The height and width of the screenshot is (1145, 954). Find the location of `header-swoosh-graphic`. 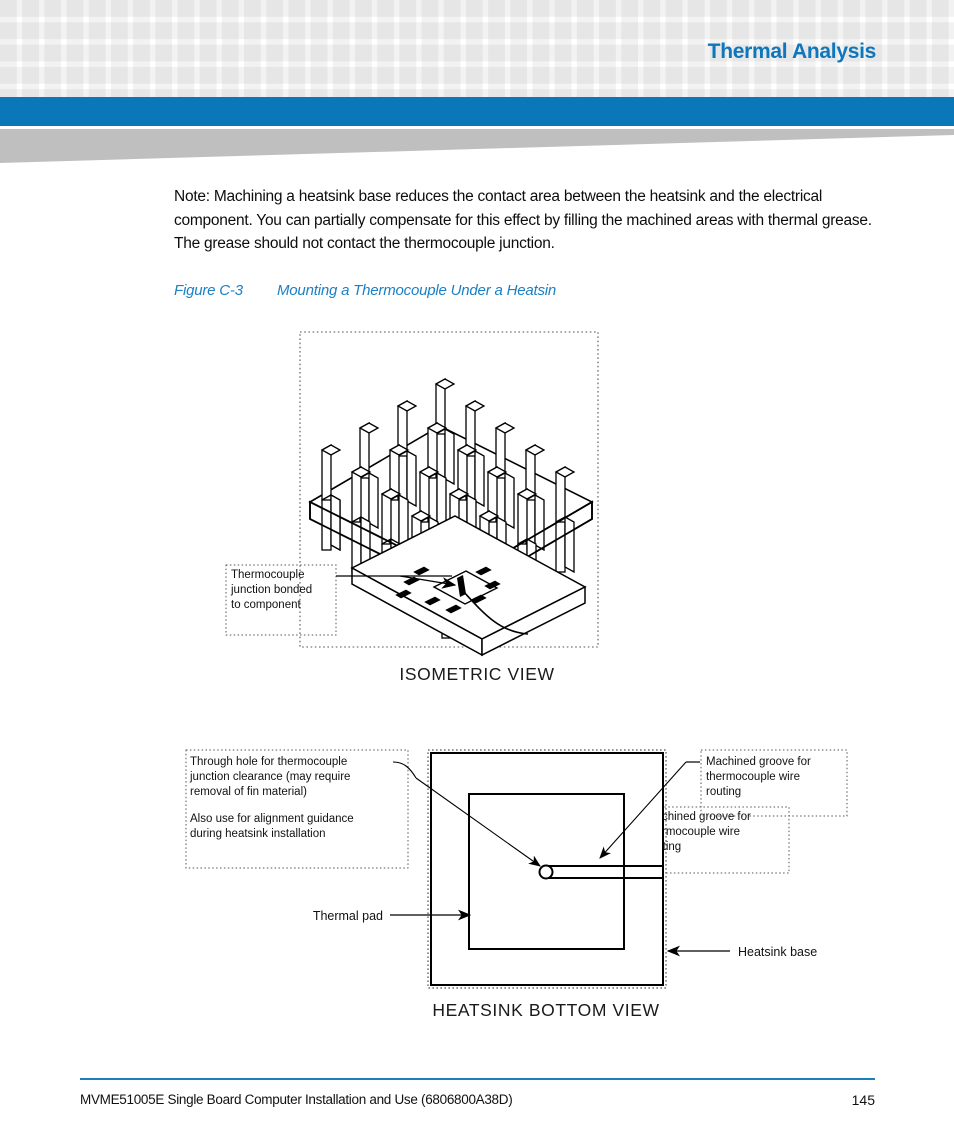

header-swoosh-graphic is located at coordinates (477, 147).